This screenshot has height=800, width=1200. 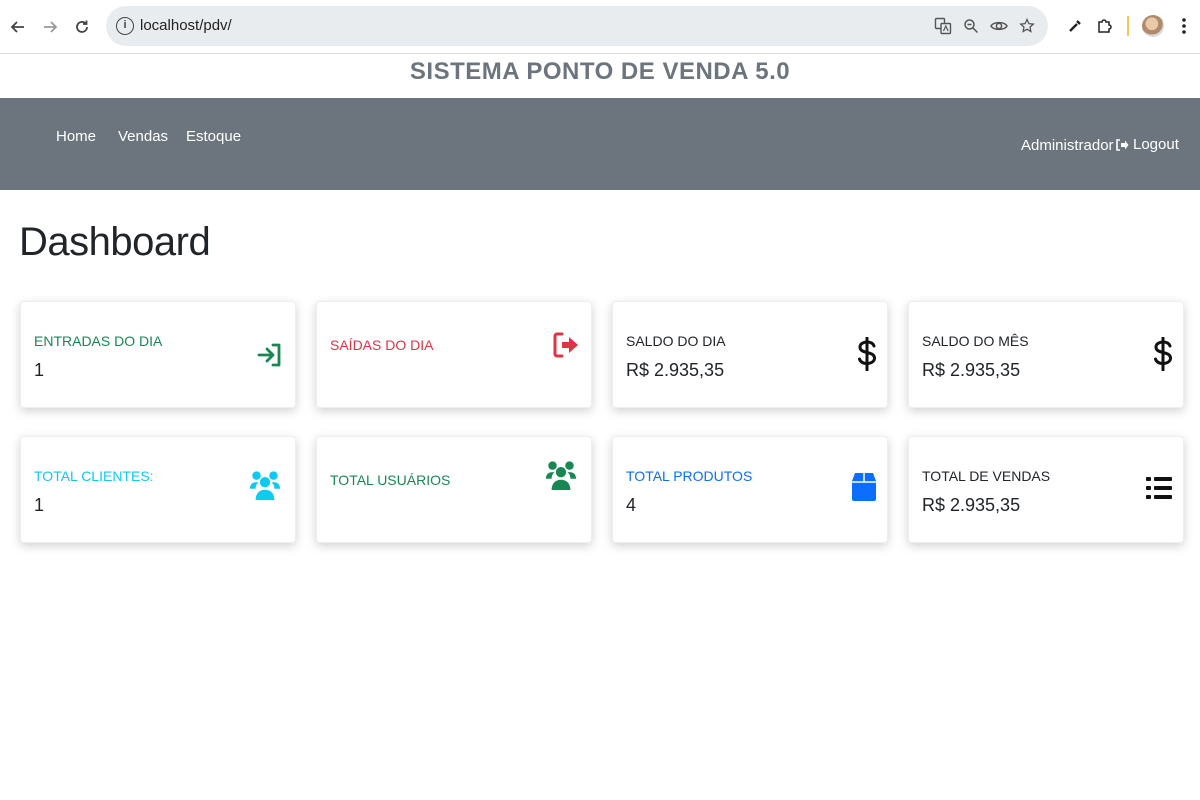 What do you see at coordinates (864, 487) in the screenshot?
I see `box-icon` at bounding box center [864, 487].